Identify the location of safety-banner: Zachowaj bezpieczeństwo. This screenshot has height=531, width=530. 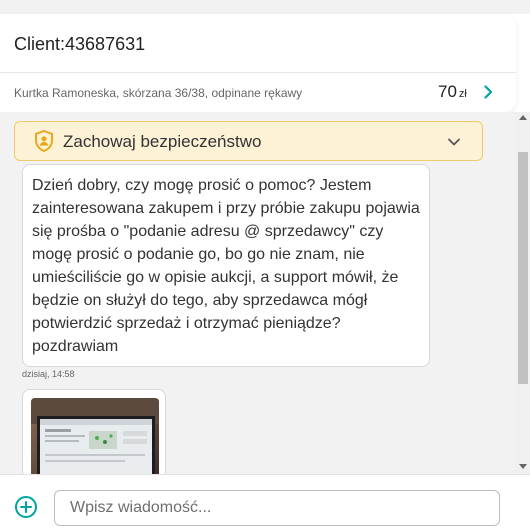
(248, 141).